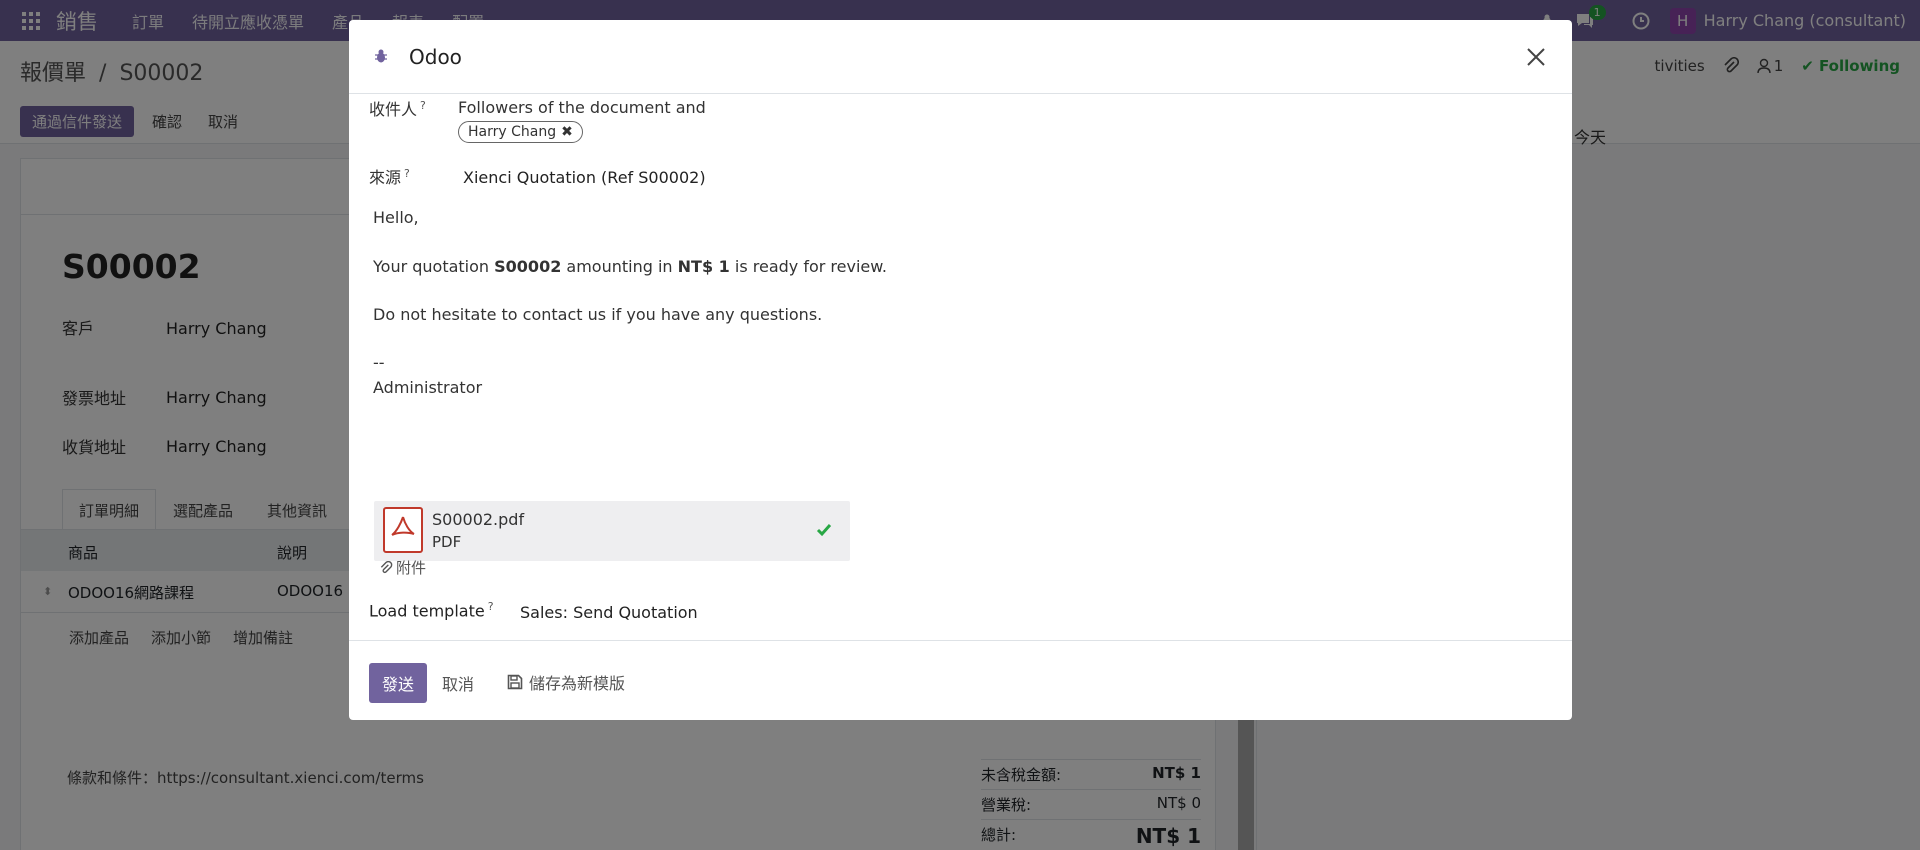 The image size is (1920, 850). I want to click on debug-bug-icon, so click(381, 56).